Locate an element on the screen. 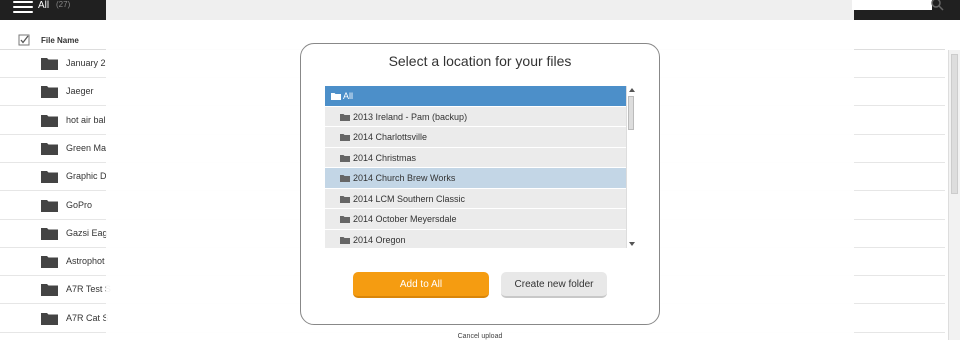 The width and height of the screenshot is (960, 340). file-name: Astrophot is located at coordinates (85, 261).